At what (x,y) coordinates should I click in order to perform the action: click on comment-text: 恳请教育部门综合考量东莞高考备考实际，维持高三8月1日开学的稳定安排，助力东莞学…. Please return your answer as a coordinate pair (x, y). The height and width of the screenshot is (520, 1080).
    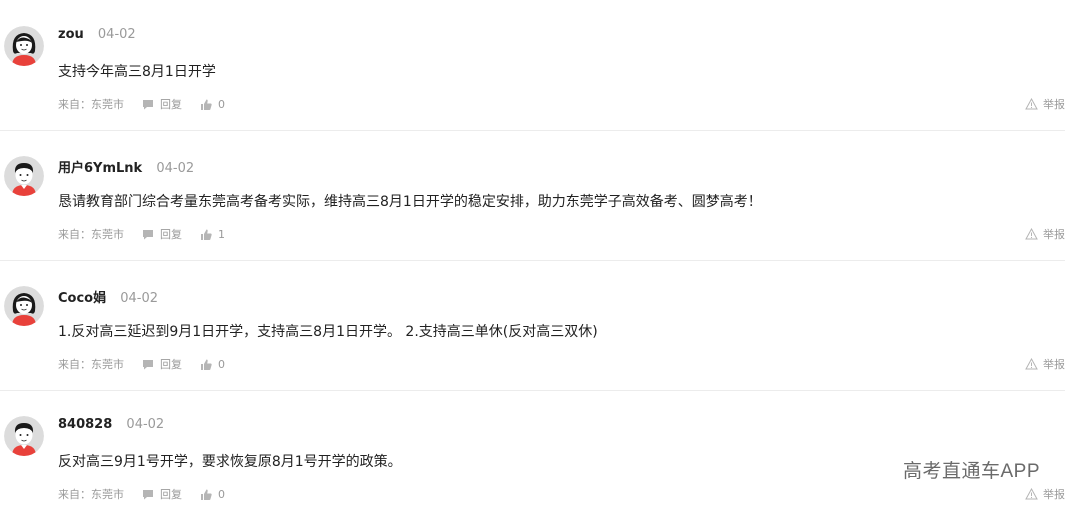
    Looking at the image, I should click on (410, 202).